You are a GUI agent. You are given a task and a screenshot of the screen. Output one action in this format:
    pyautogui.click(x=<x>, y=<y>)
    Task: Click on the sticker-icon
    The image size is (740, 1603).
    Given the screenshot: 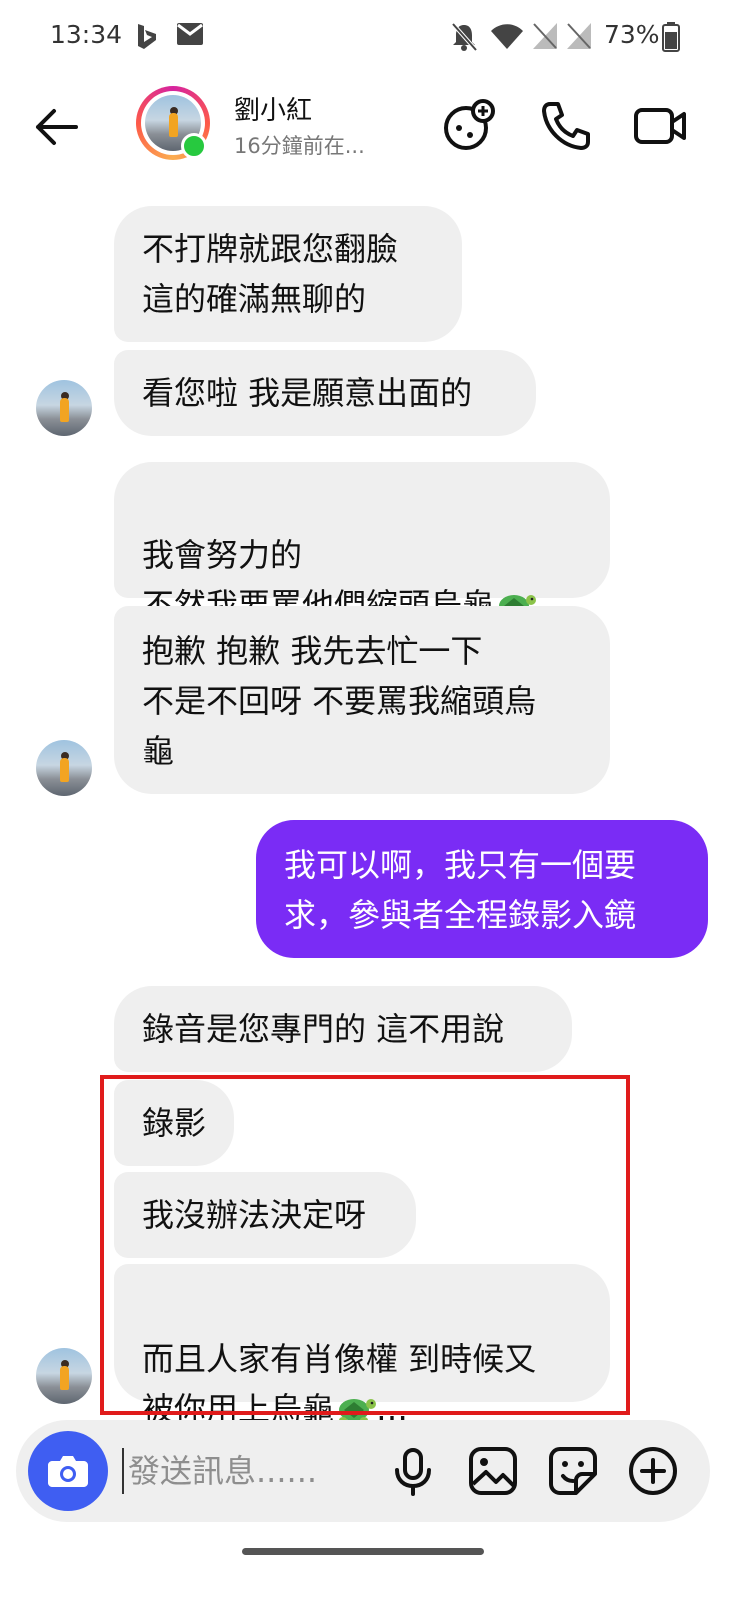 What is the action you would take?
    pyautogui.click(x=573, y=1471)
    